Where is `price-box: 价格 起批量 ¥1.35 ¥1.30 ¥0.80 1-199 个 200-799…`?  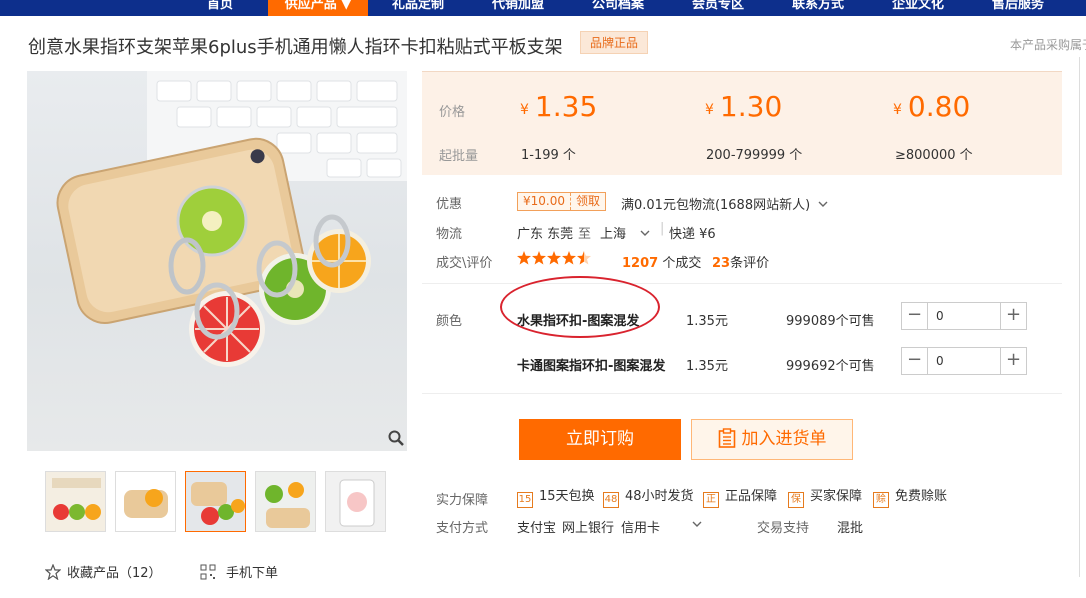 price-box: 价格 起批量 ¥1.35 ¥1.30 ¥0.80 1-199 个 200-799… is located at coordinates (742, 123).